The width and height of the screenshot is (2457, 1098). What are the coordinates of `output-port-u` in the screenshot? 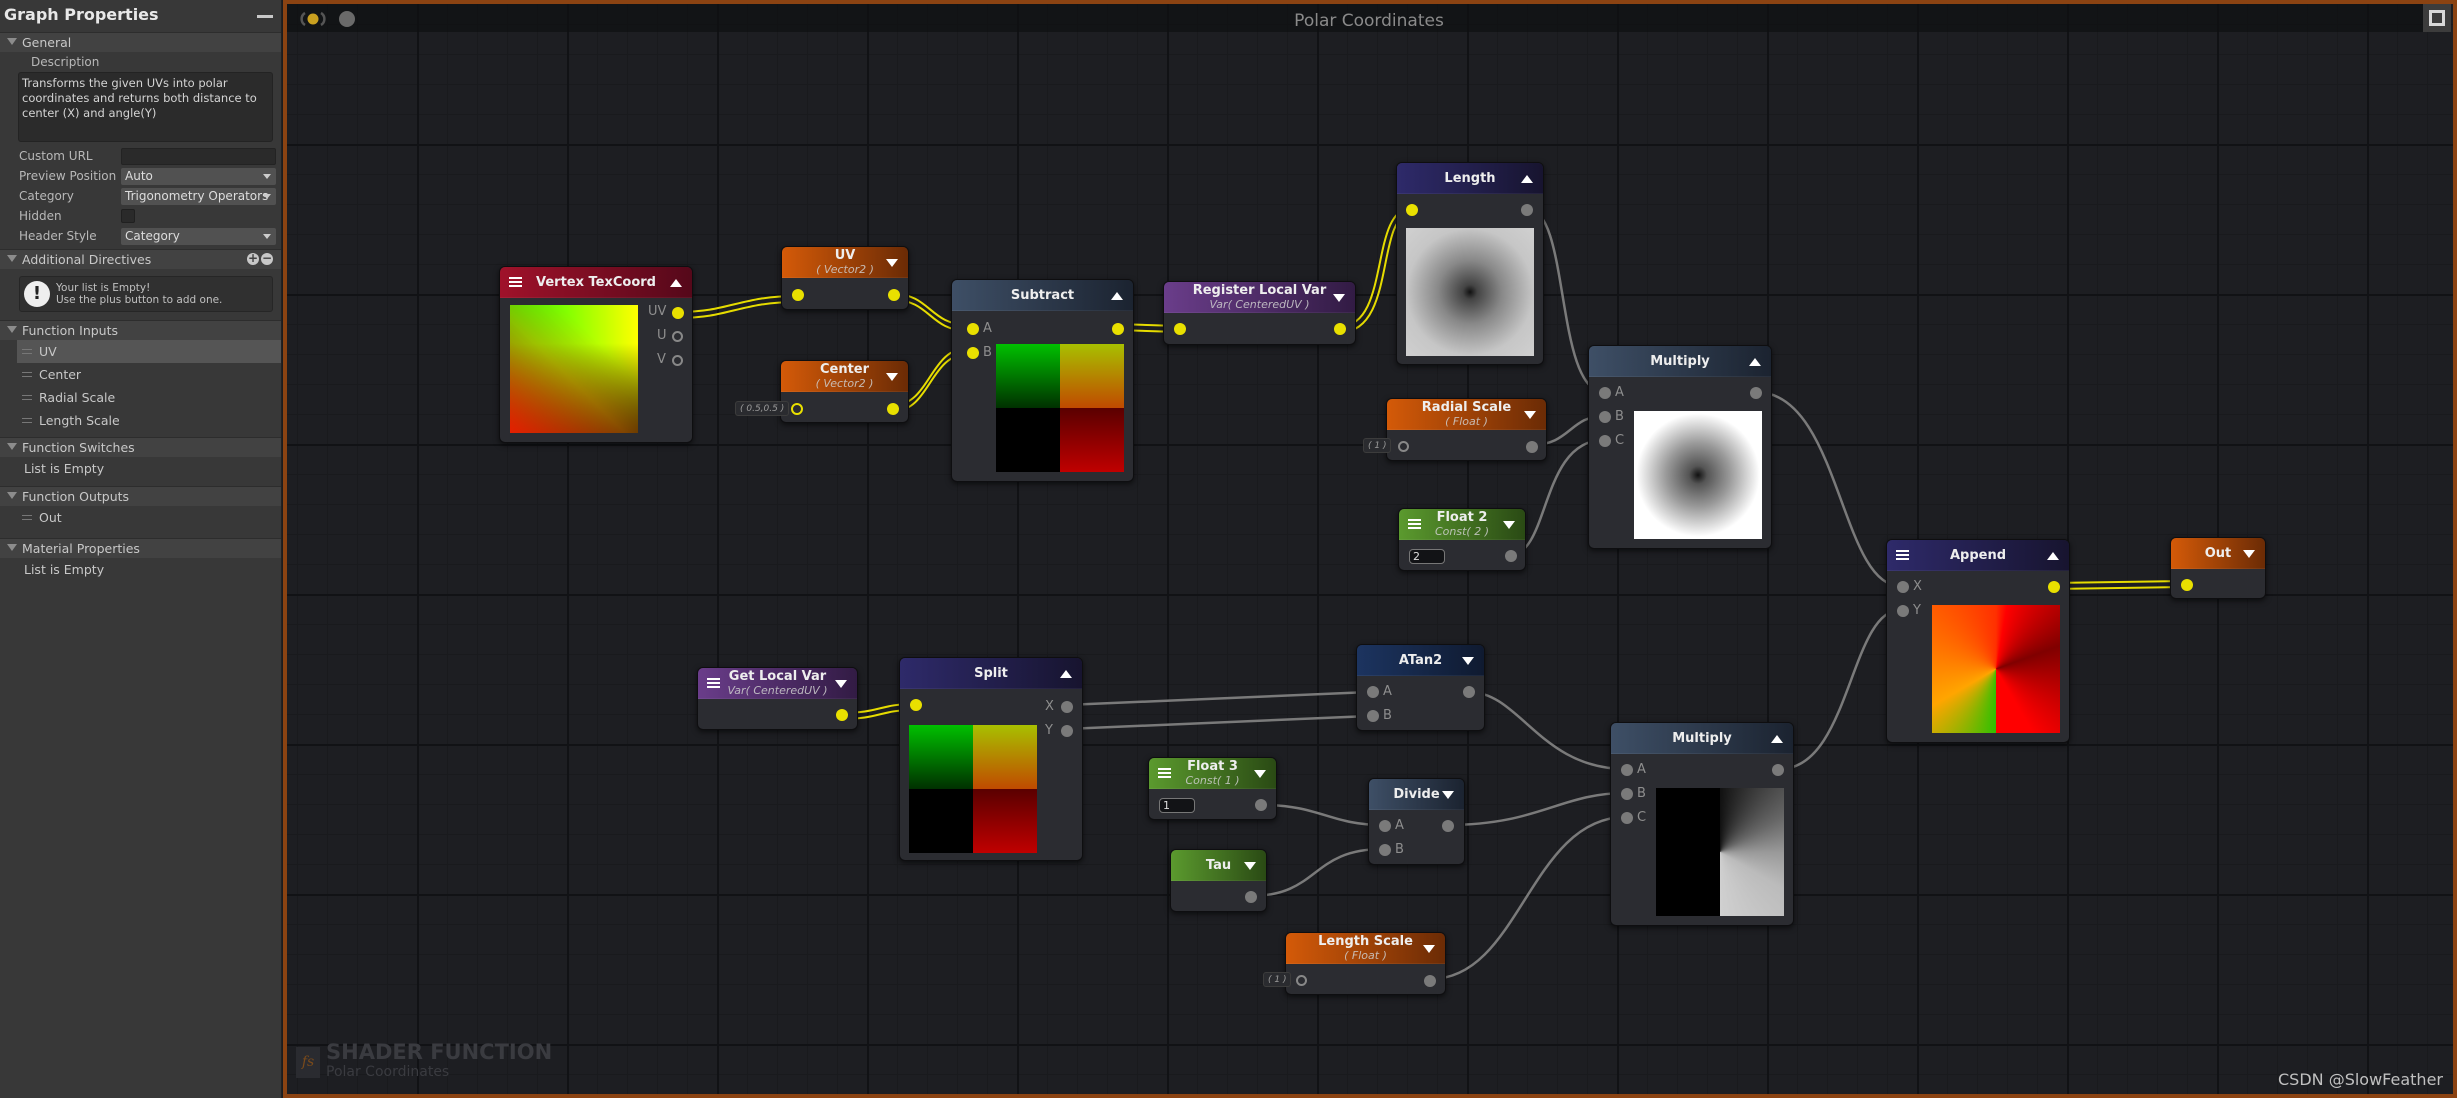 It's located at (677, 336).